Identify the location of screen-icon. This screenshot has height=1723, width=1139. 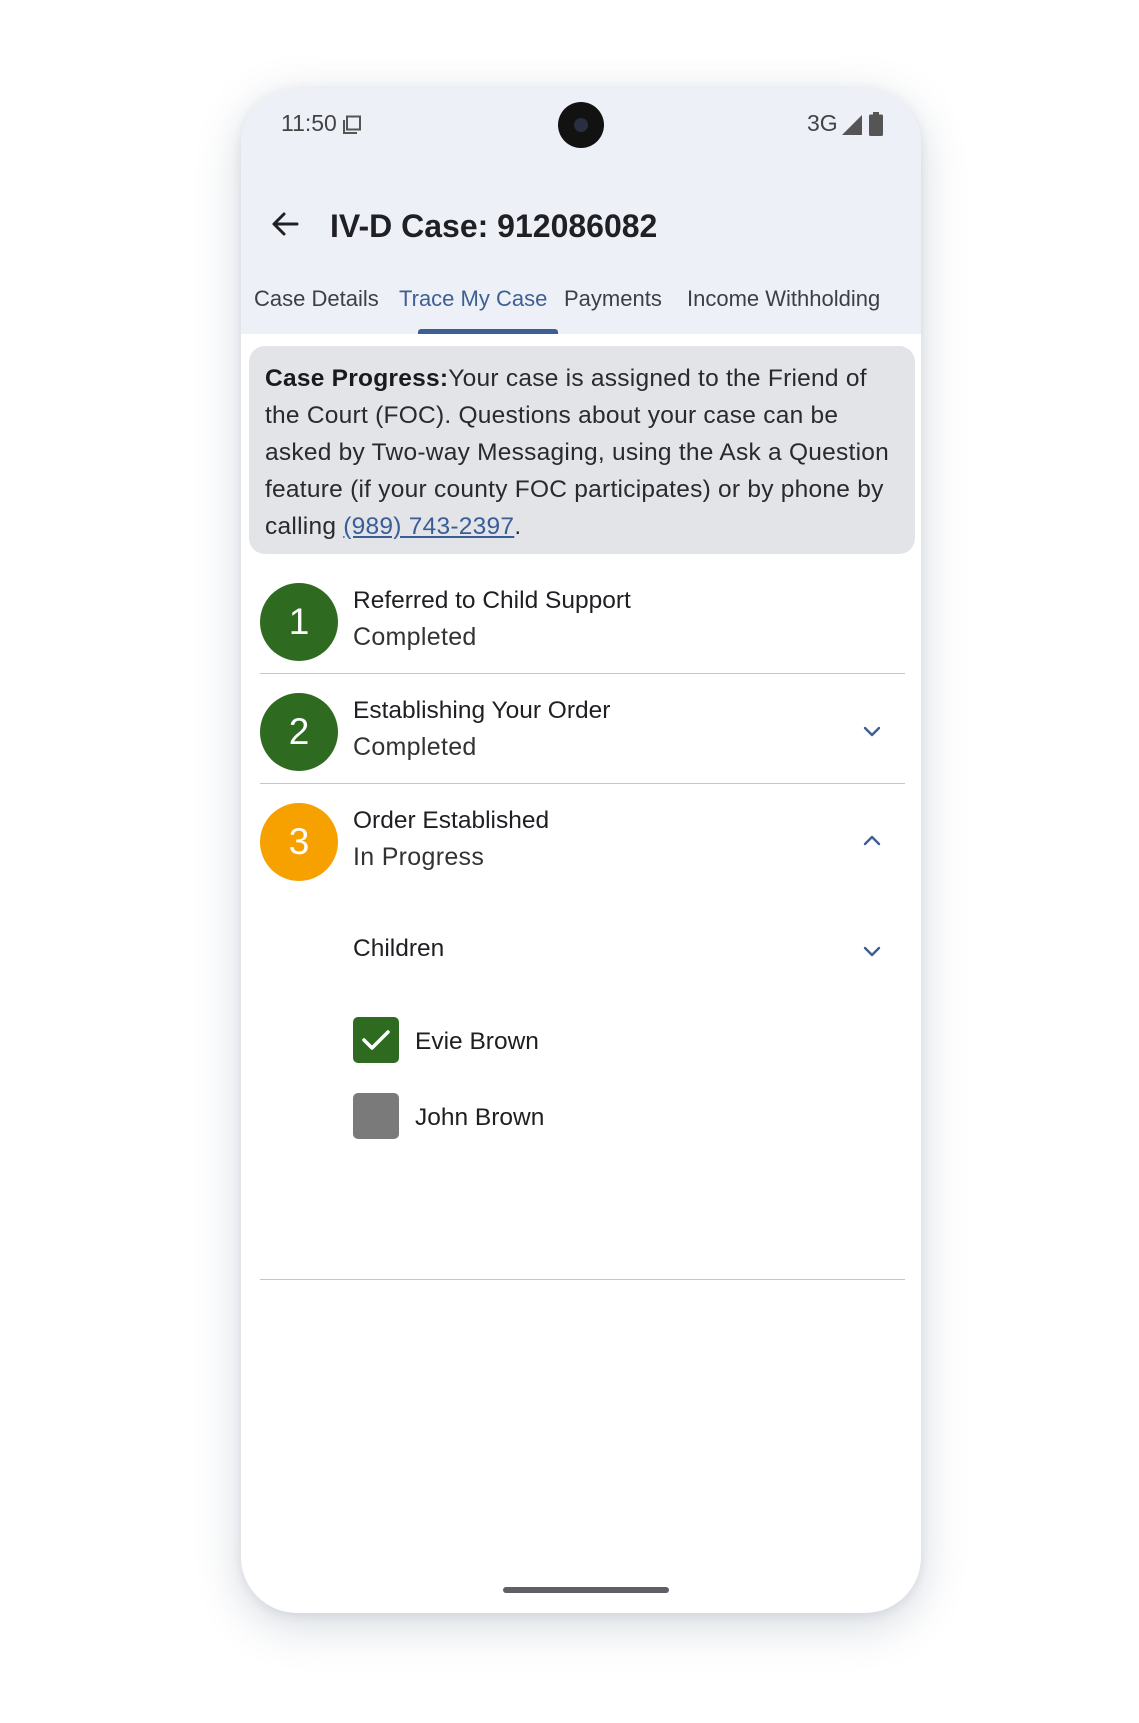
(352, 125).